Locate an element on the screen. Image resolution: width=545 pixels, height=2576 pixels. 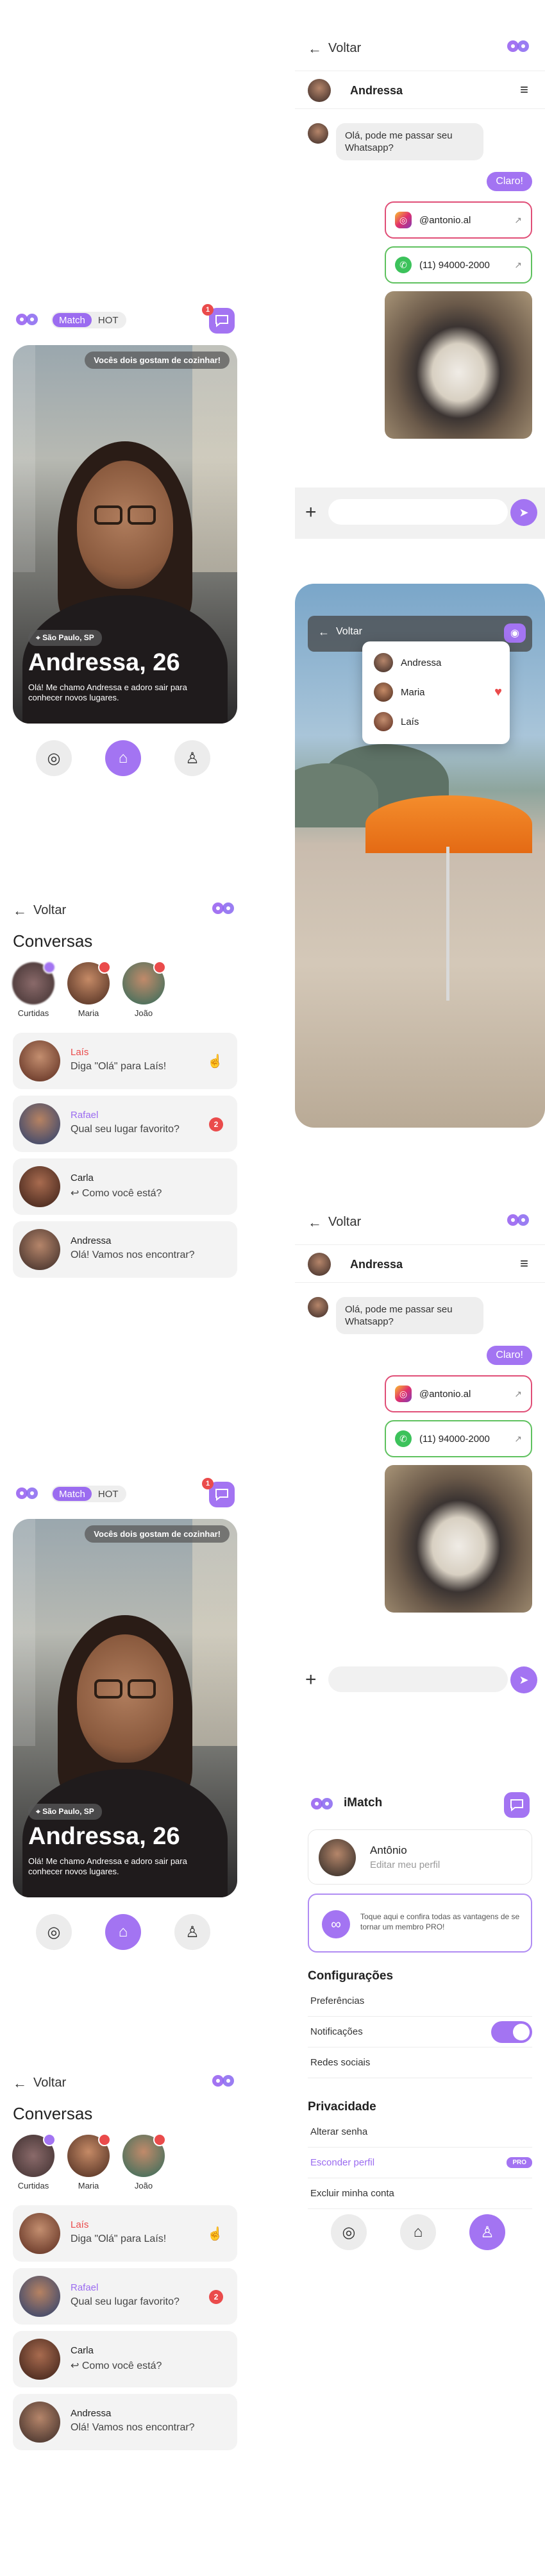
setting-social-networks: Redes sociais is located at coordinates (420, 2062).